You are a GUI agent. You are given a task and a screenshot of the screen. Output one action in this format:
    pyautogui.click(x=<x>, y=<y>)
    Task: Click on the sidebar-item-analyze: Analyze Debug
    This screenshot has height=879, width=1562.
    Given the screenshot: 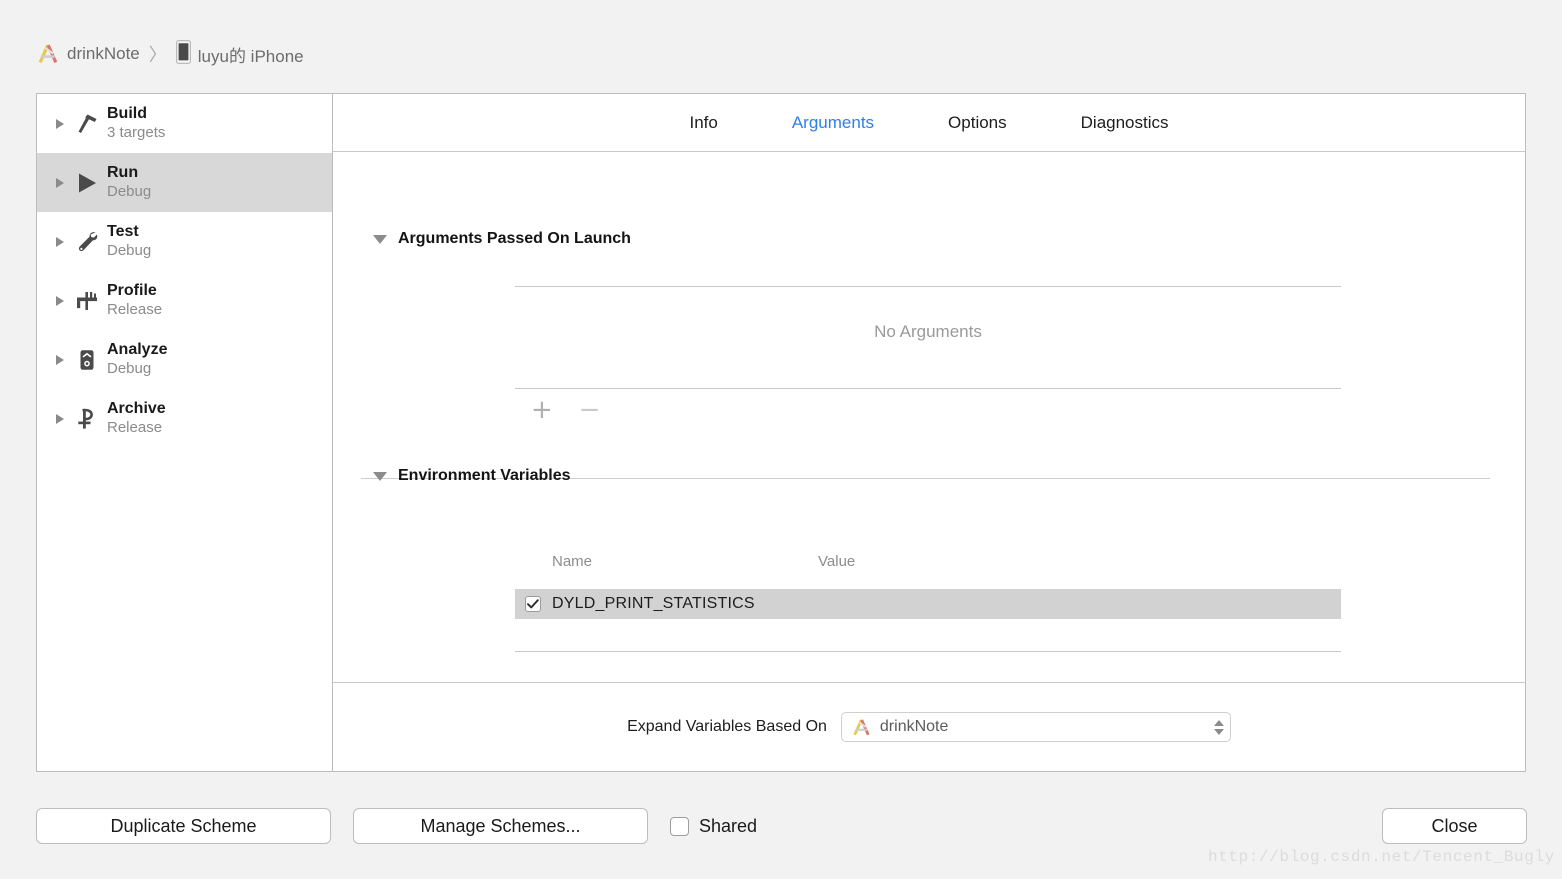 What is the action you would take?
    pyautogui.click(x=184, y=359)
    